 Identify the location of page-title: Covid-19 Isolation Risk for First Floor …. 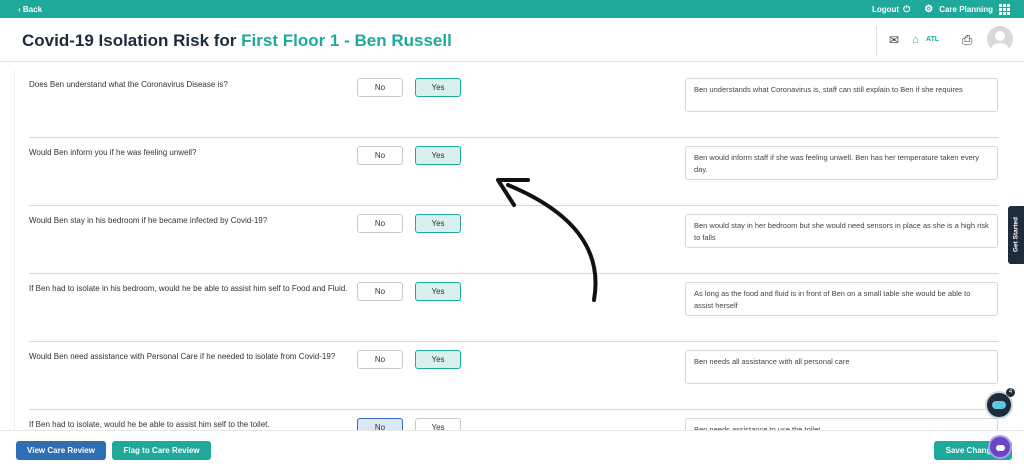
(237, 41).